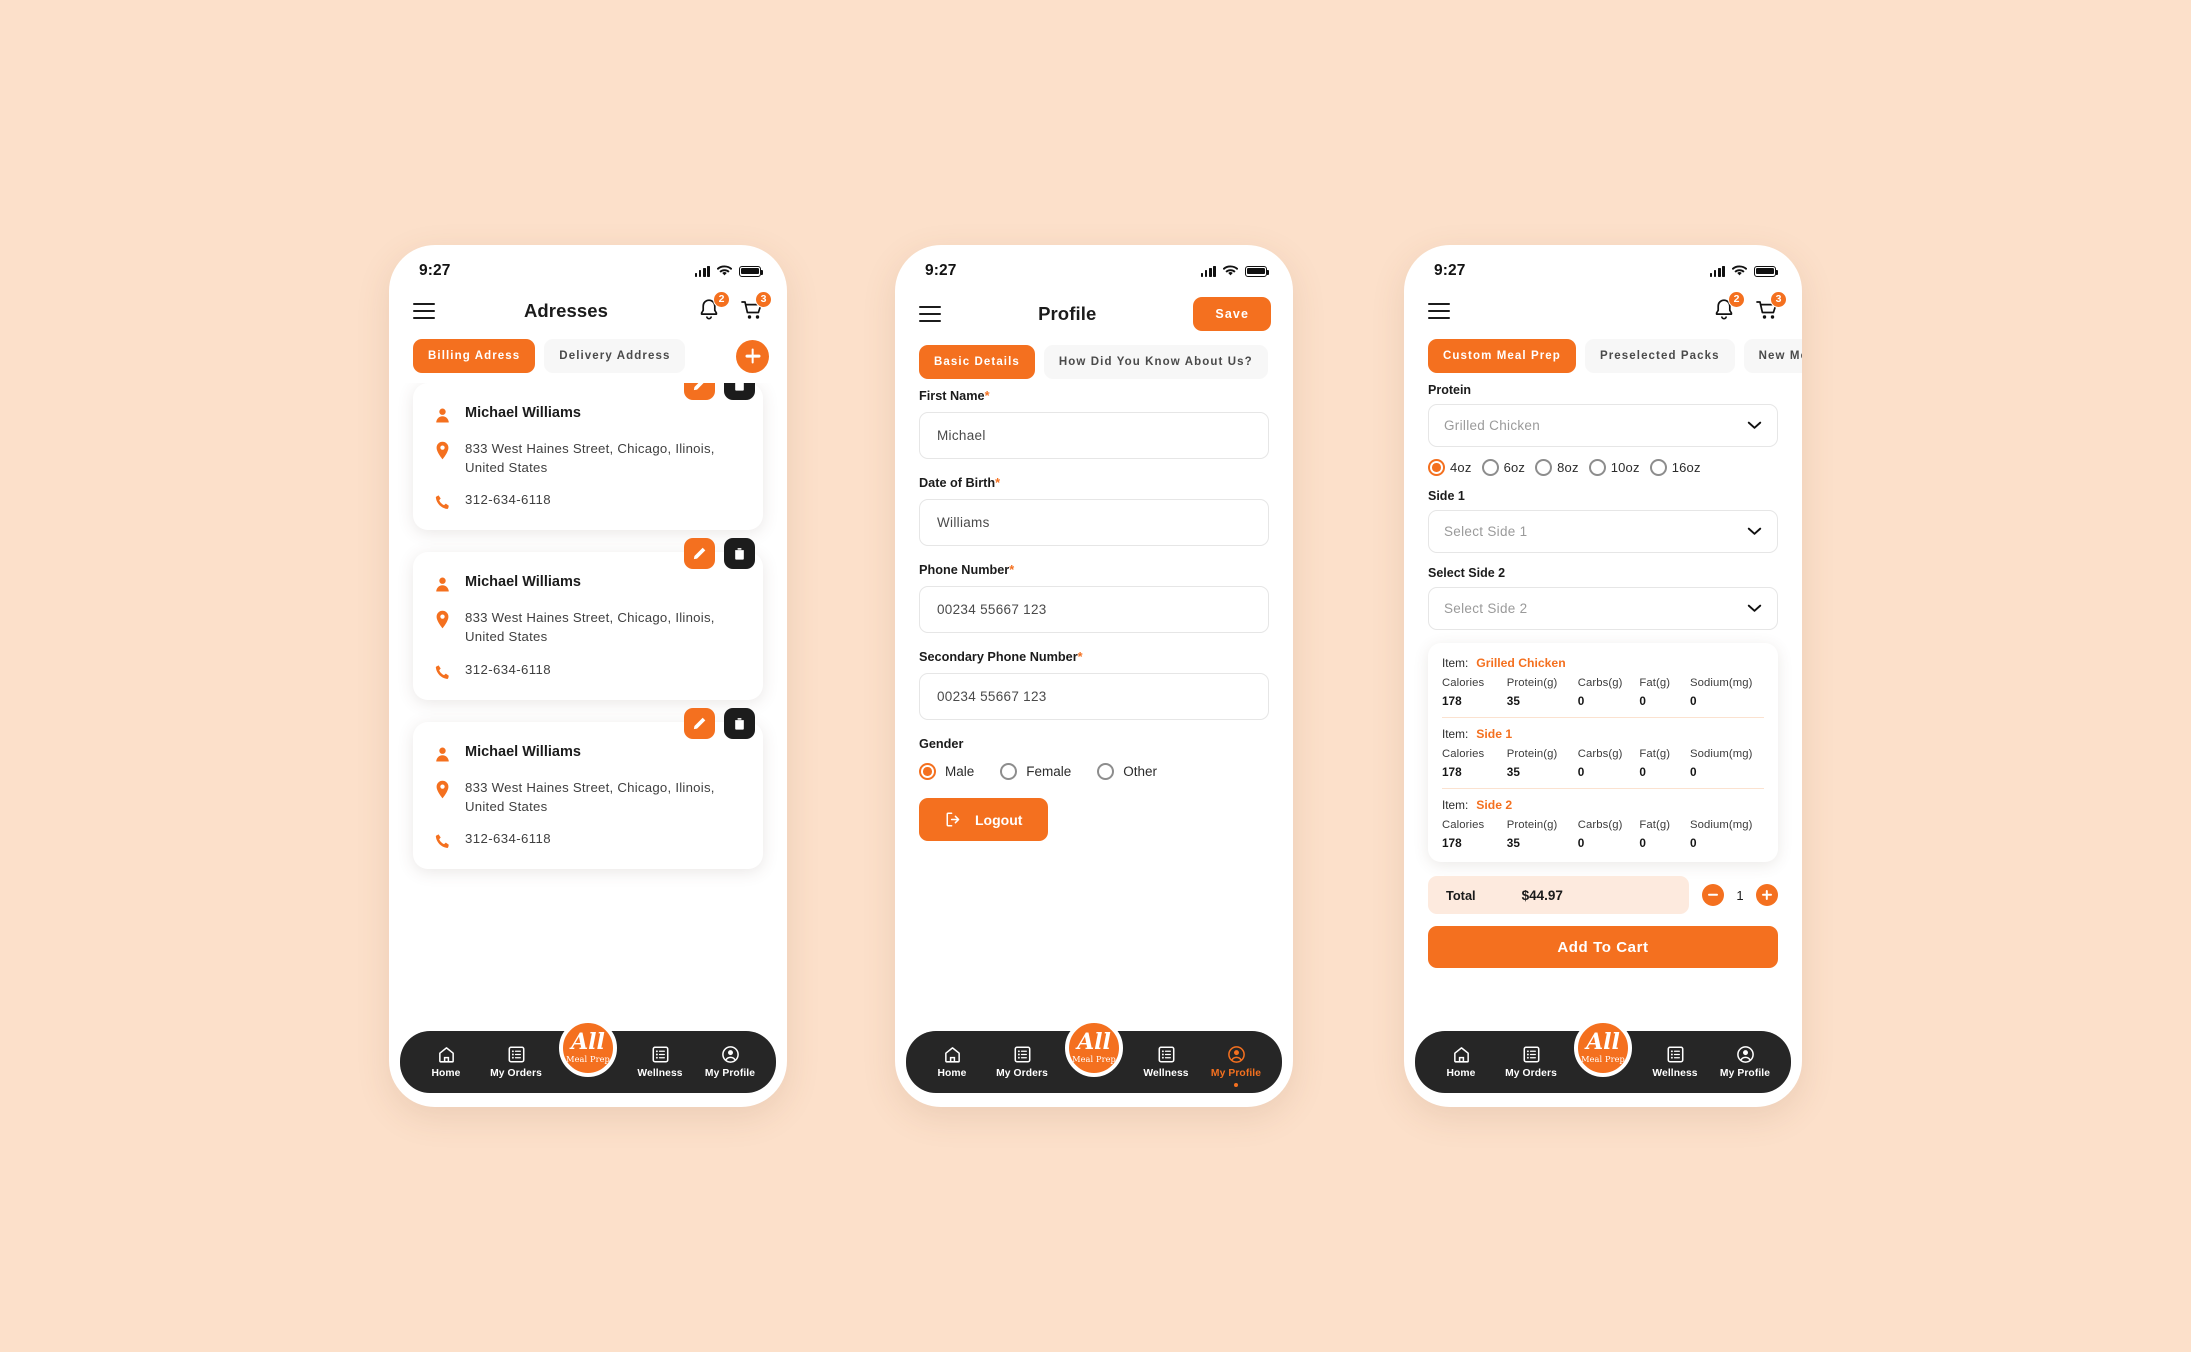 Image resolution: width=2191 pixels, height=1352 pixels. I want to click on home-icon, so click(1461, 1055).